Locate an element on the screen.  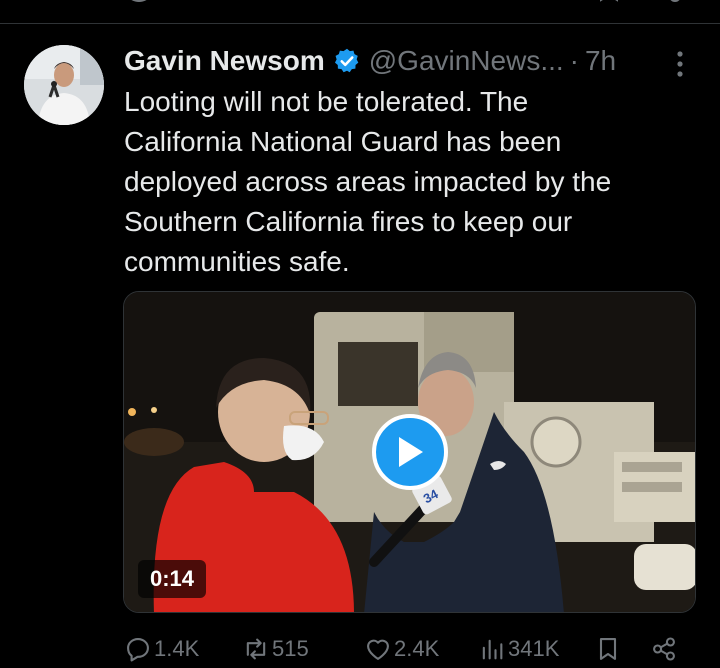
reply-icon is located at coordinates (138, 650).